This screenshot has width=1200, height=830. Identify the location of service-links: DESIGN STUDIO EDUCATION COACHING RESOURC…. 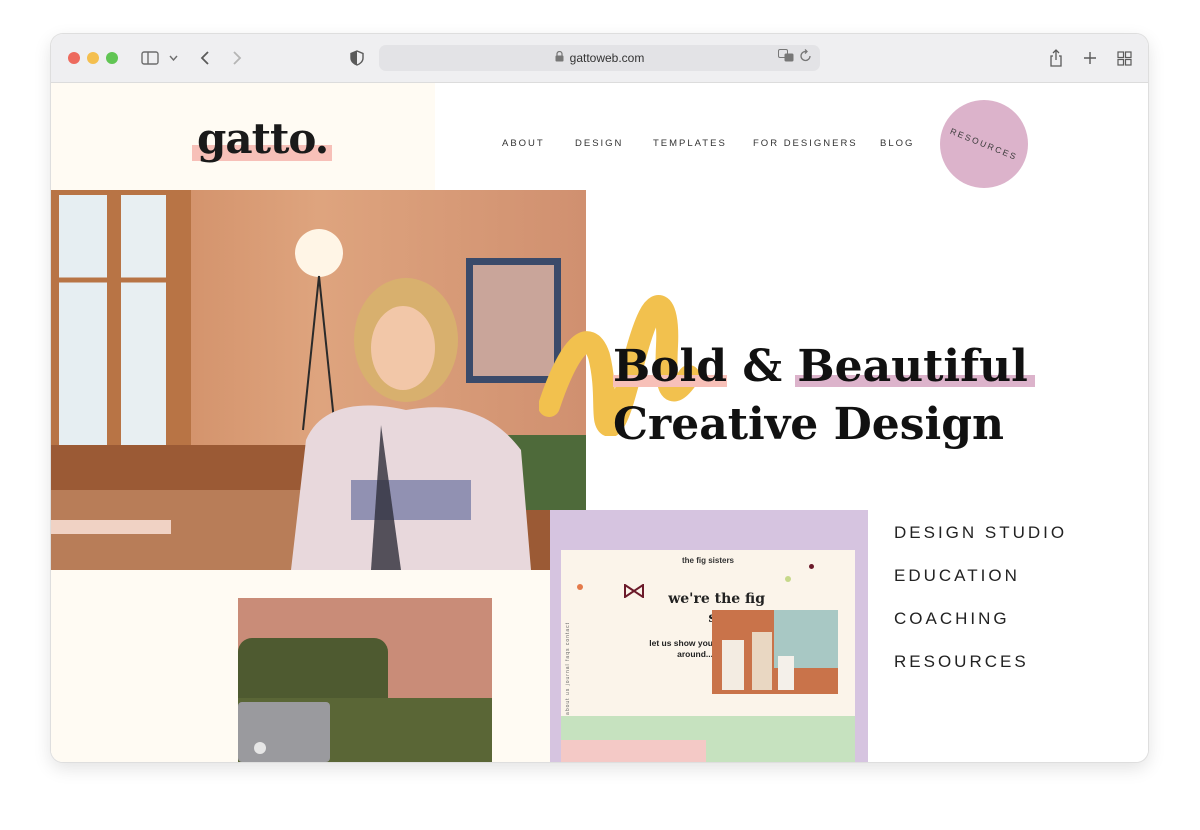
(980, 609).